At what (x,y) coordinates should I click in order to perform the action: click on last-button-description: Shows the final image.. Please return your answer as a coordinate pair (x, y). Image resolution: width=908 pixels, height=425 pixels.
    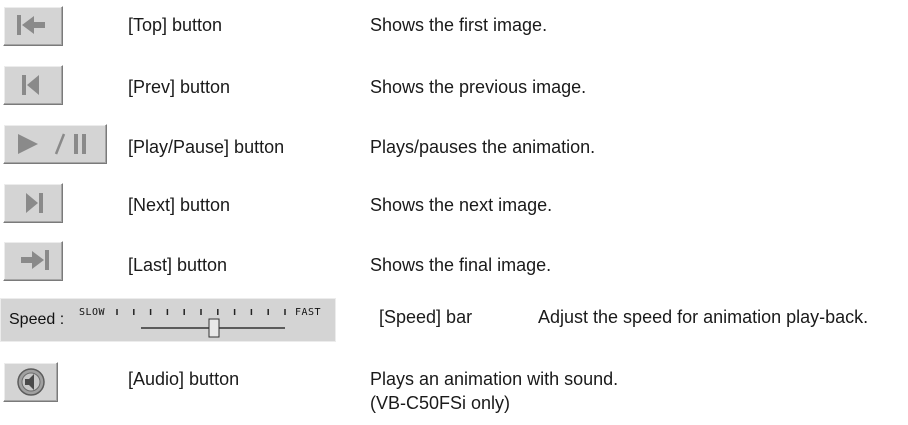
    Looking at the image, I should click on (461, 265).